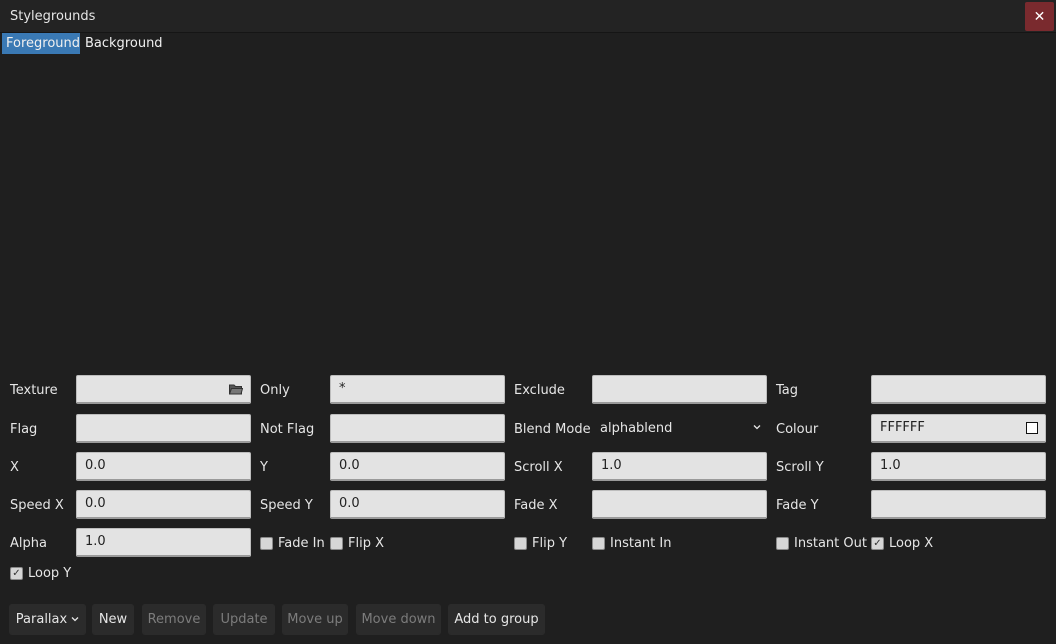 This screenshot has height=644, width=1056. Describe the element at coordinates (877, 543) in the screenshot. I see `loop-x-box: ✓` at that location.